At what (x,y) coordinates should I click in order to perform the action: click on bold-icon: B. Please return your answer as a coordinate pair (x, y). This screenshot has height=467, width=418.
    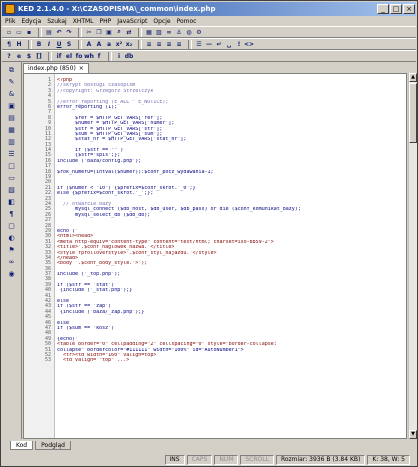
    Looking at the image, I should click on (39, 44).